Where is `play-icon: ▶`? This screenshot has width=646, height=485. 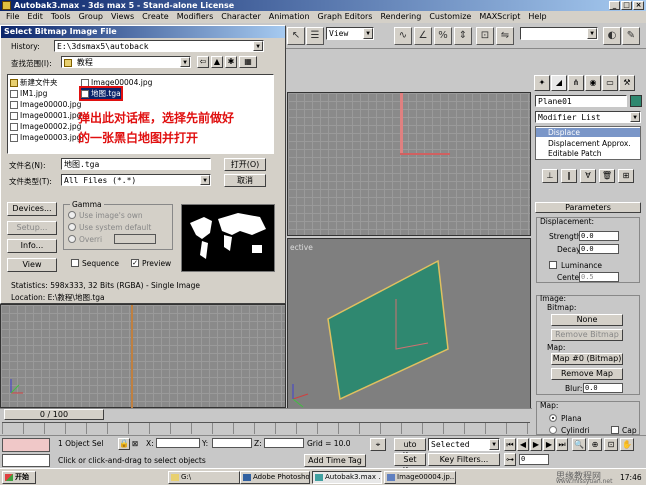
play-icon: ▶ is located at coordinates (536, 444).